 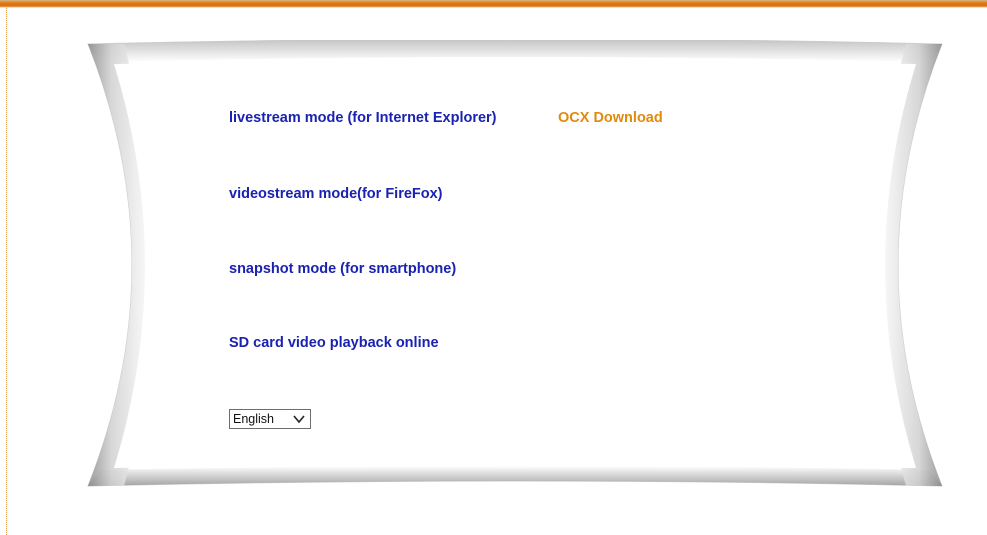 What do you see at coordinates (6, 271) in the screenshot?
I see `left-divider` at bounding box center [6, 271].